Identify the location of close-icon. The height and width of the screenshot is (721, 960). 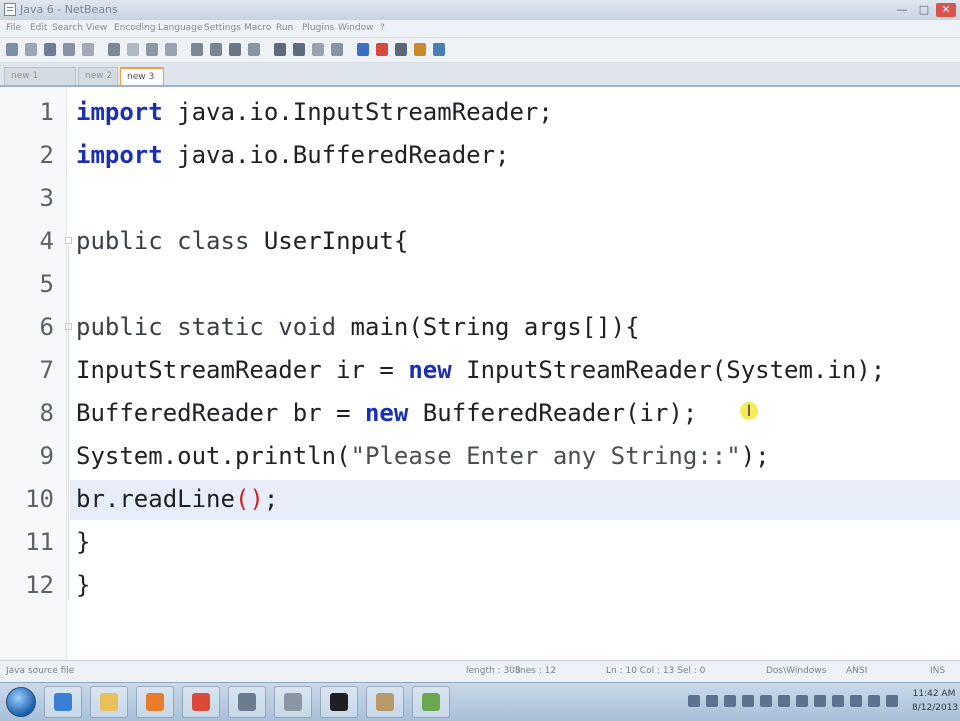
(88, 49).